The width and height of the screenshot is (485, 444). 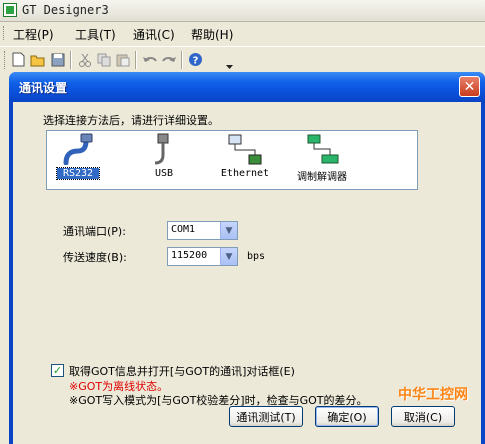 I want to click on connection-method-list: RS232 USB Ethernet 调制解调器, so click(x=232, y=160).